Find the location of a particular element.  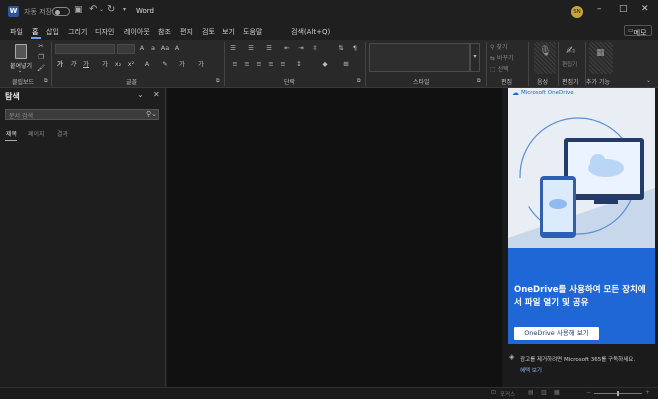

copy-icon: ❐ is located at coordinates (41, 57).